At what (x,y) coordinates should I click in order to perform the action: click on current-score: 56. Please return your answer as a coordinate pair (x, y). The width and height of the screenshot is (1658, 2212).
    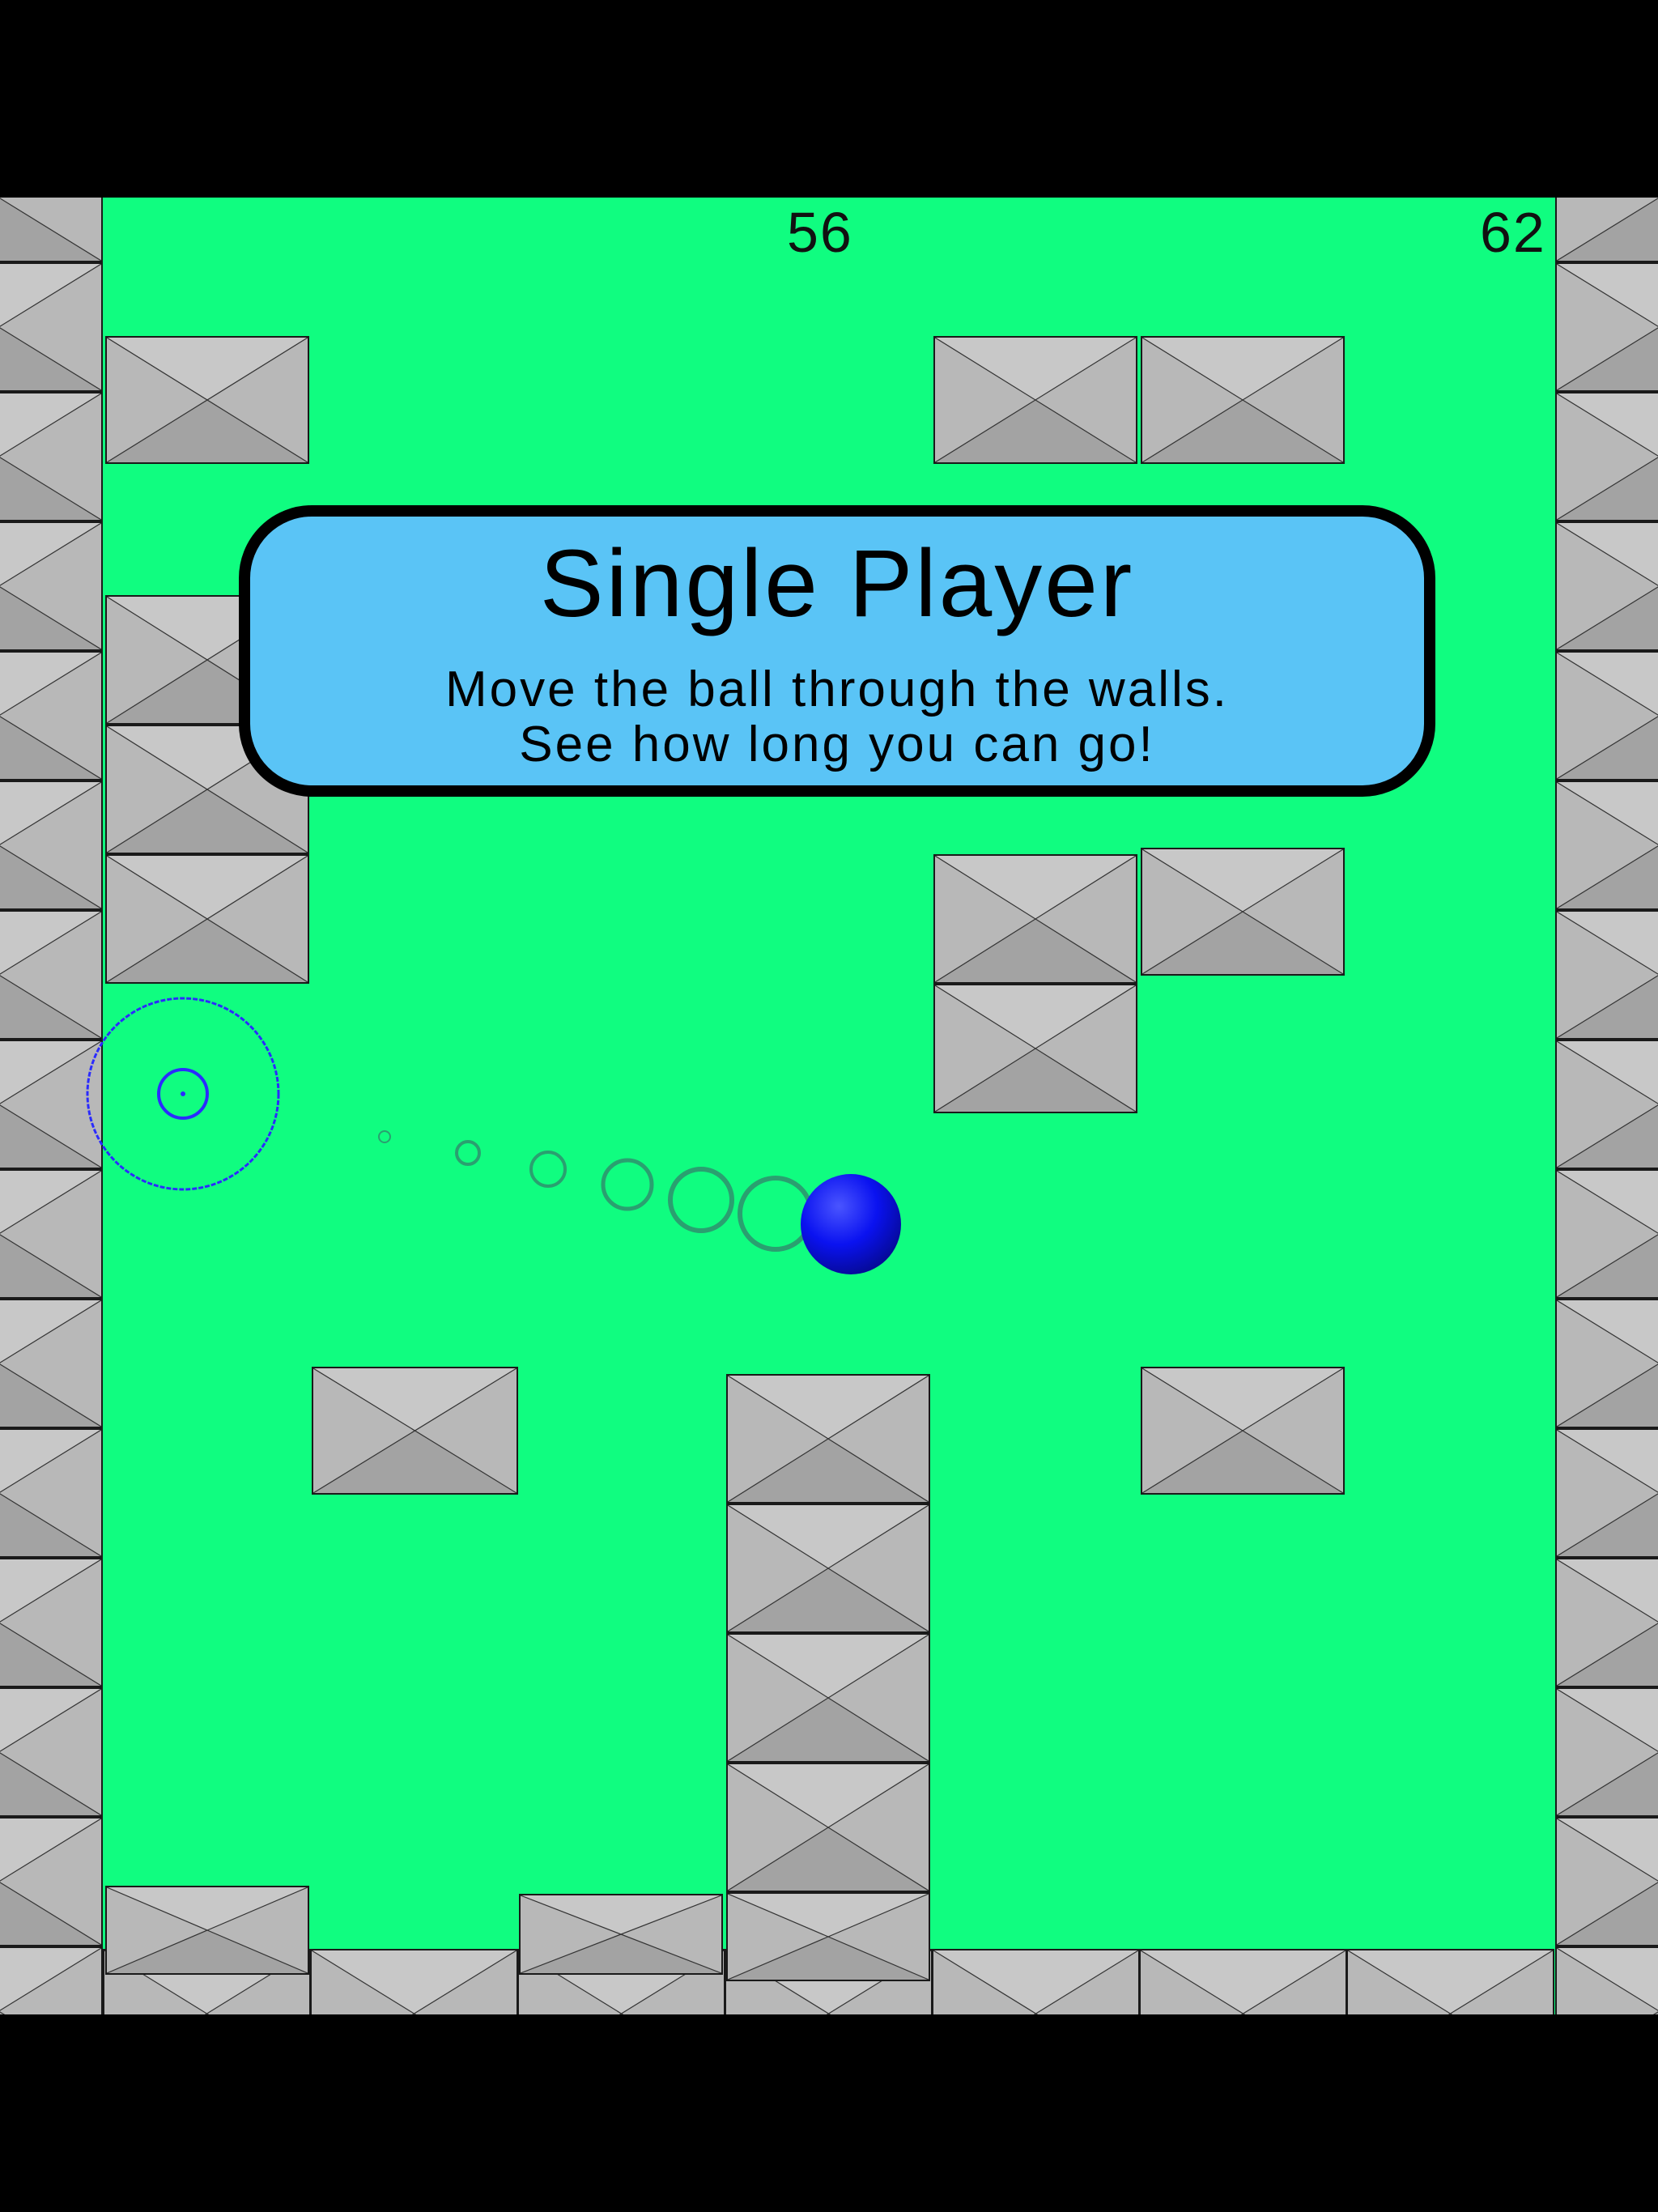
    Looking at the image, I should click on (820, 232).